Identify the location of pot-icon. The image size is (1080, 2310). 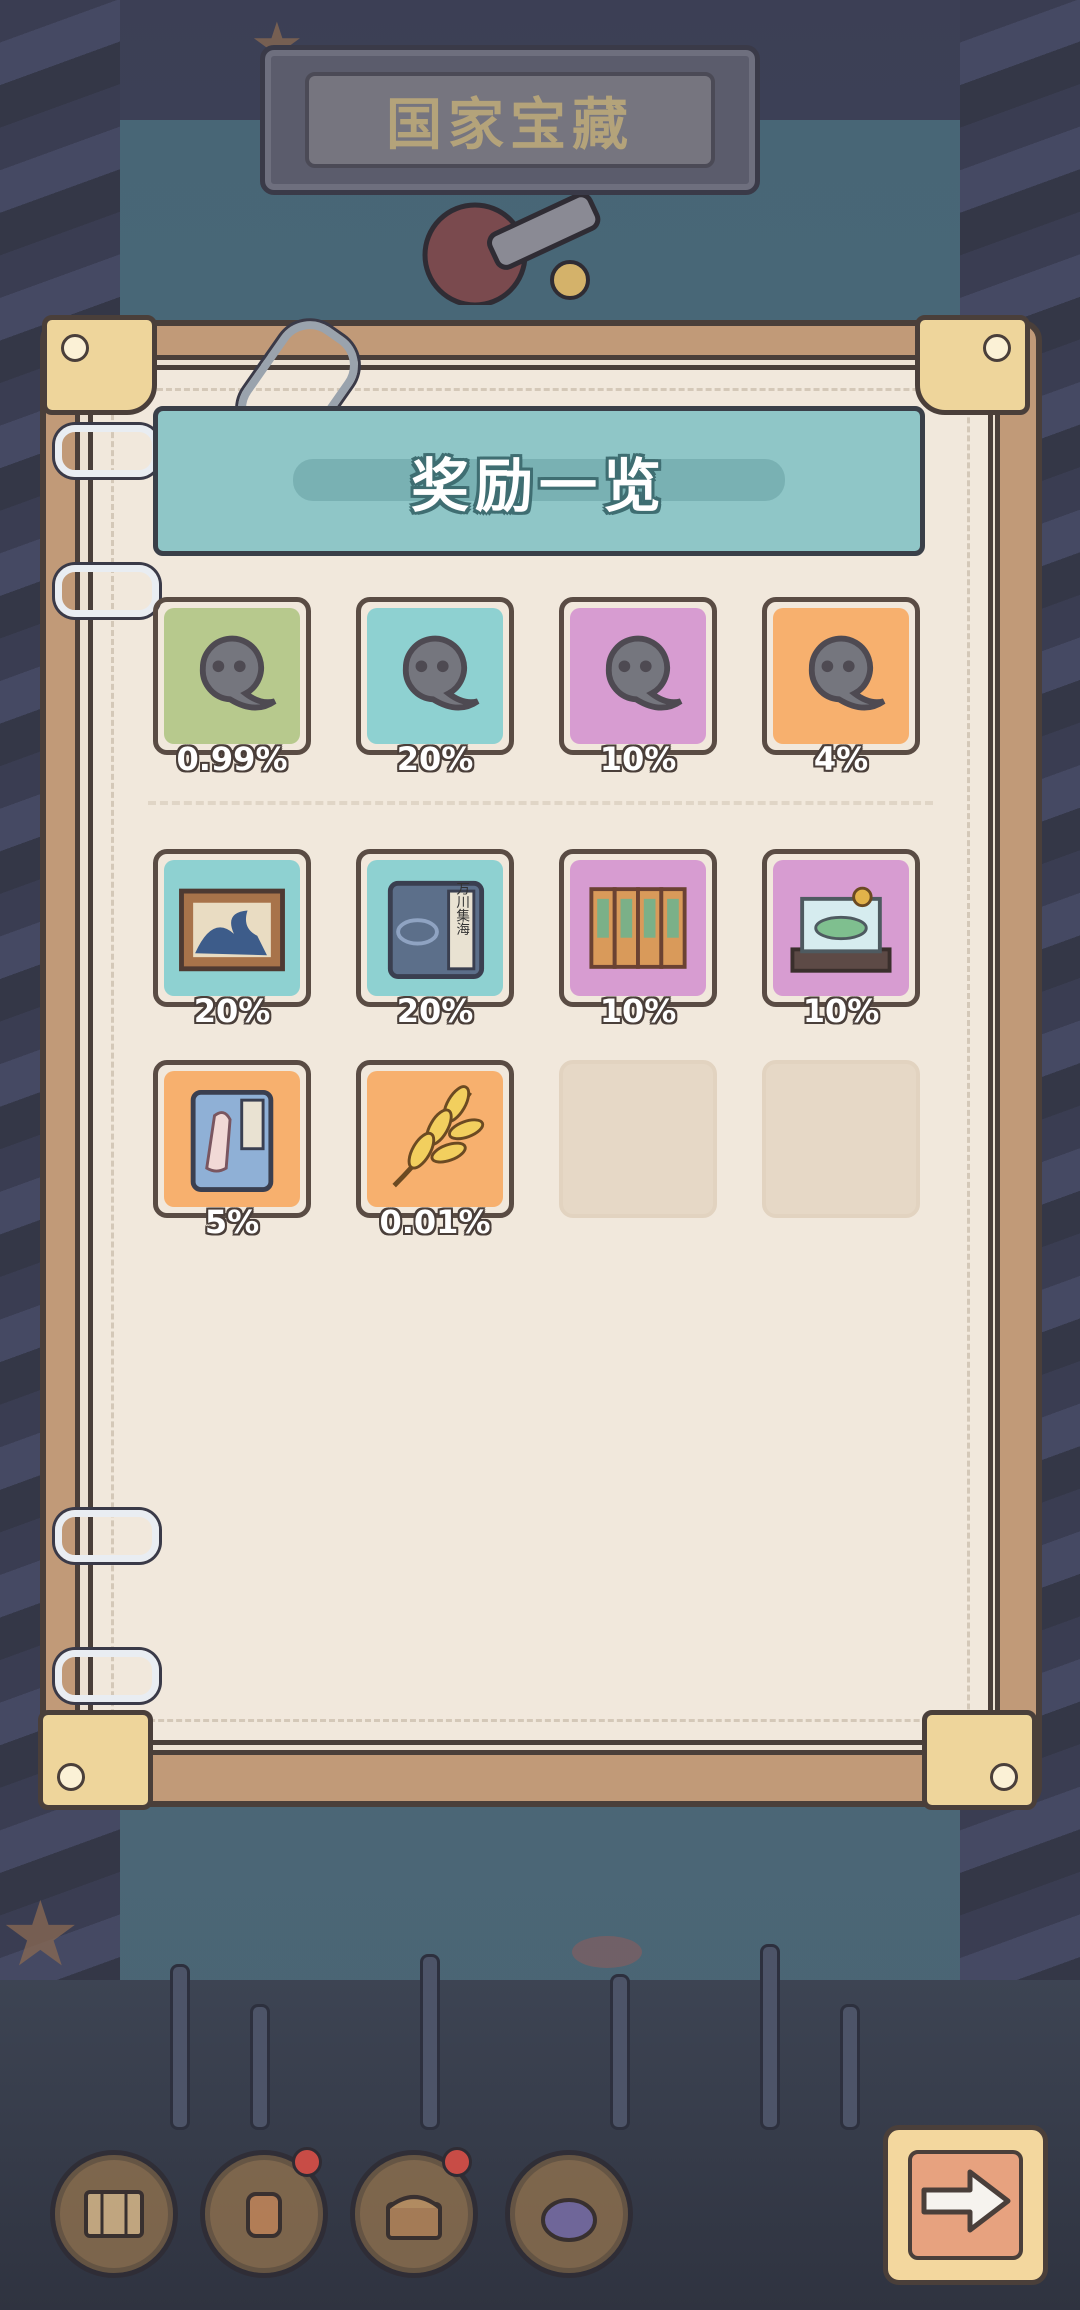
(569, 2220).